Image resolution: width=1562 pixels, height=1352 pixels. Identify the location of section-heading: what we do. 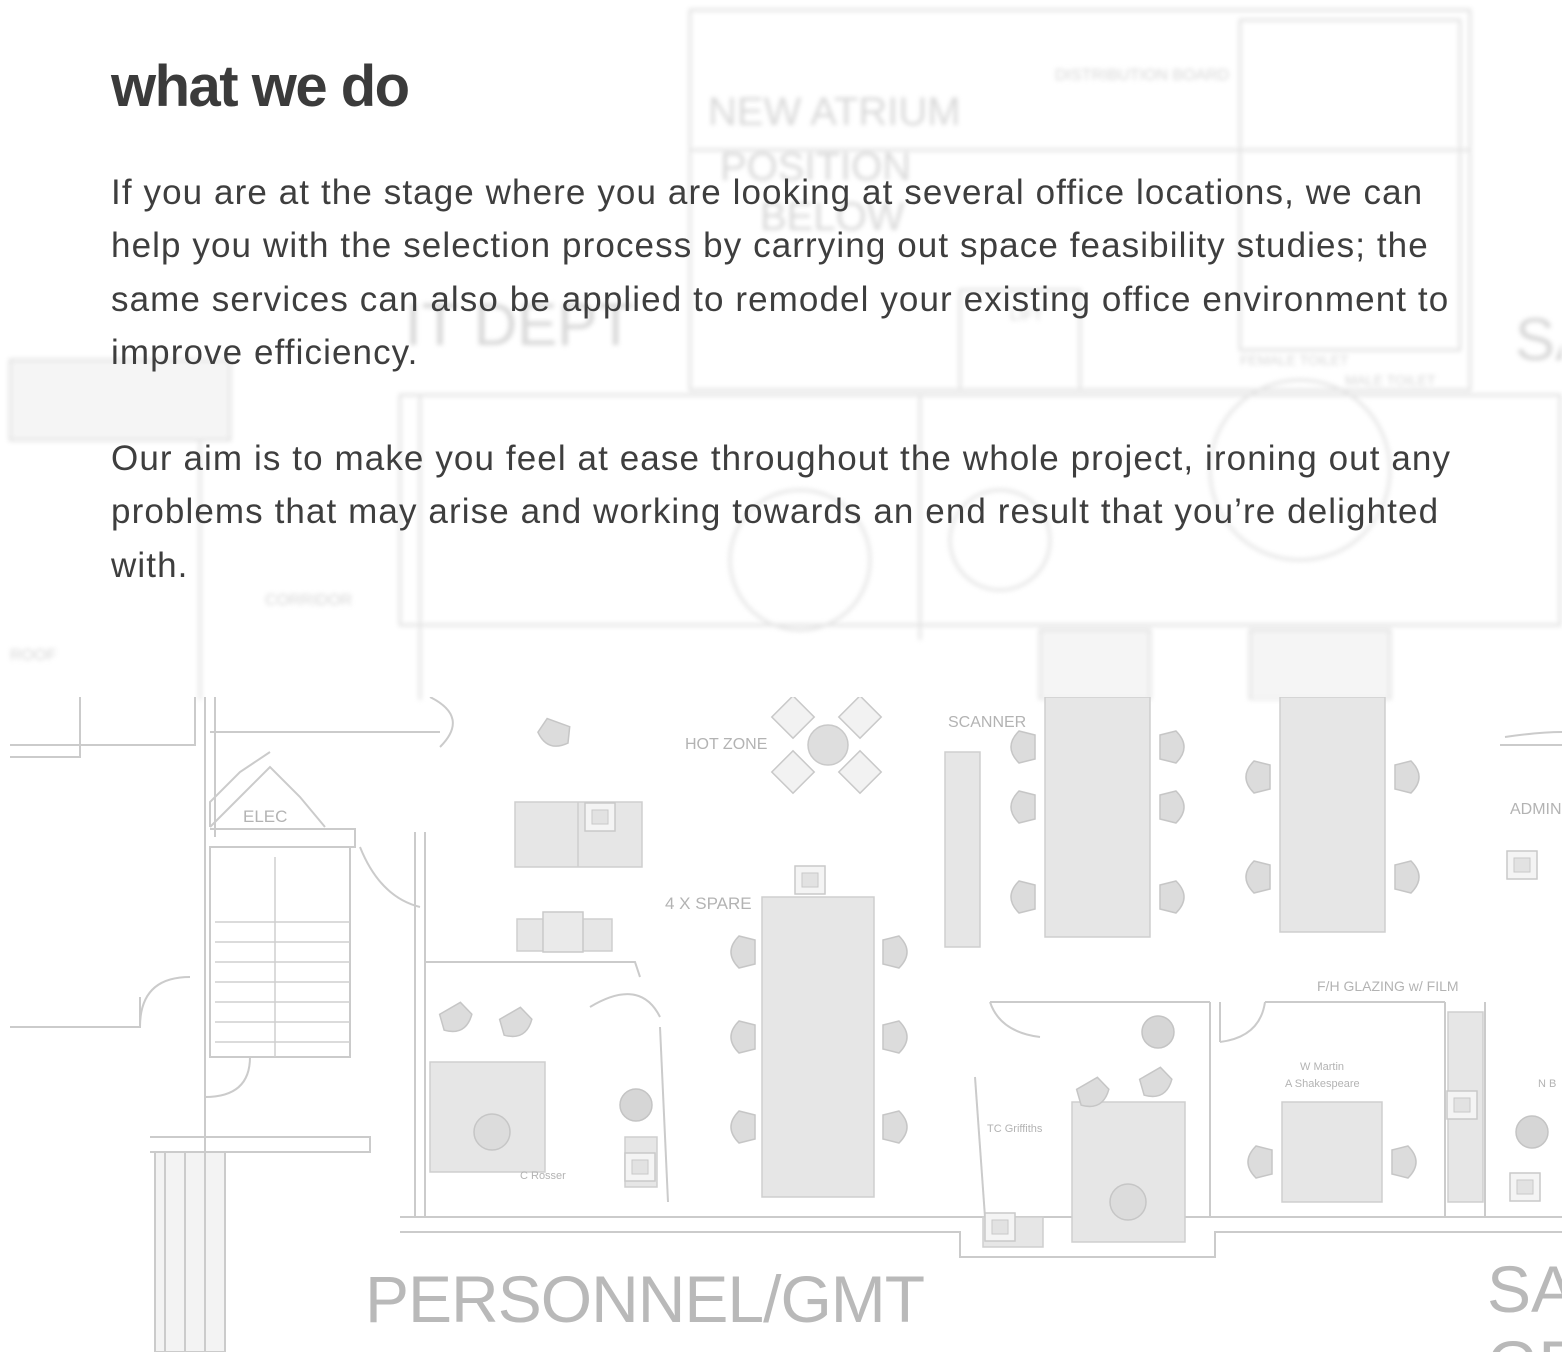
(260, 86).